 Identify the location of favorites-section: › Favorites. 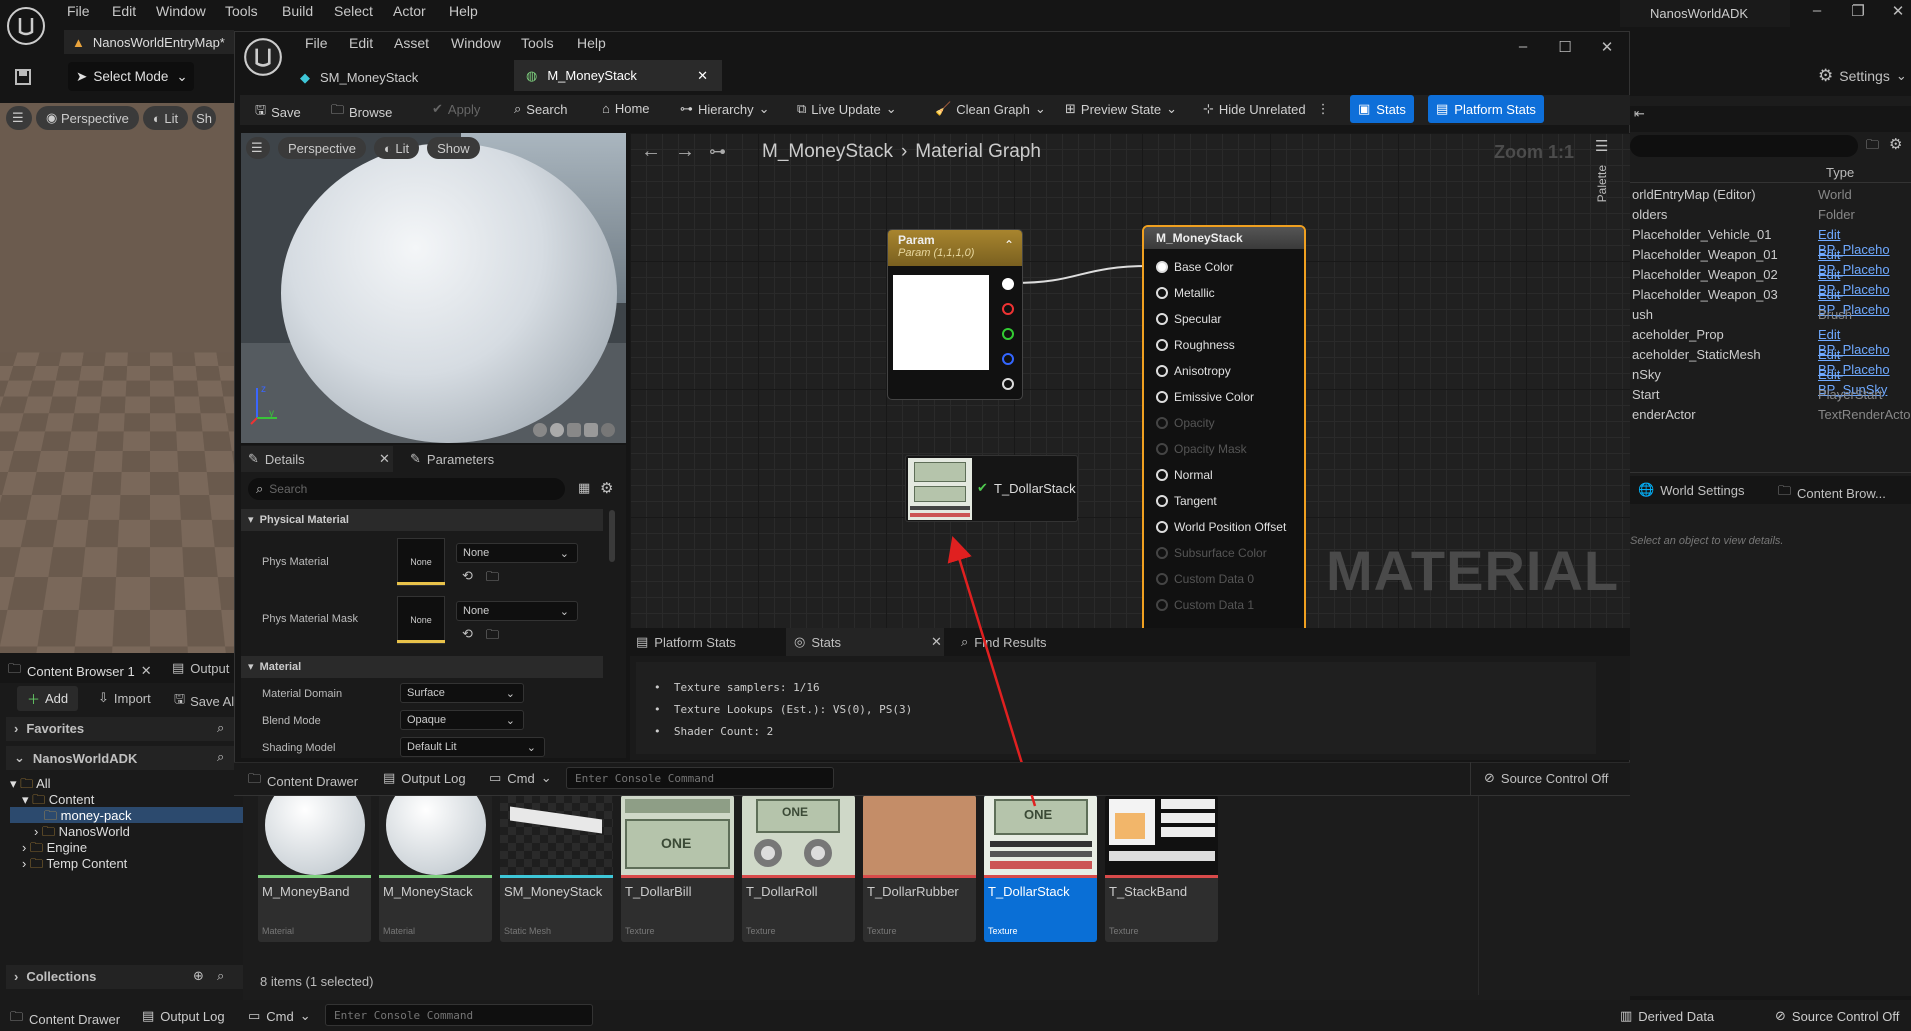
(49, 728).